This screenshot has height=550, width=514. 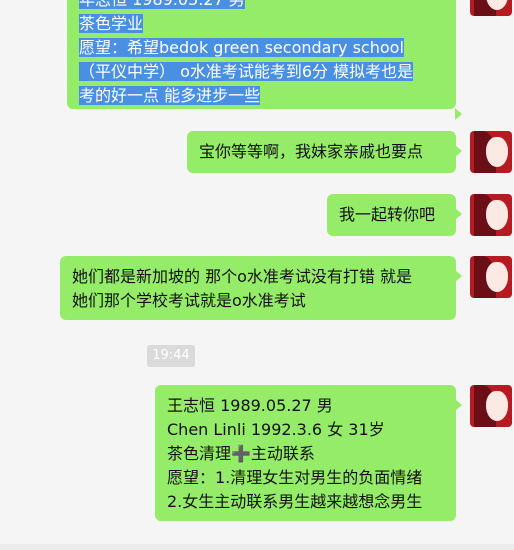 I want to click on message-bubble-wait: 宝你等等啊，我妹家亲戚也要点, so click(x=324, y=152).